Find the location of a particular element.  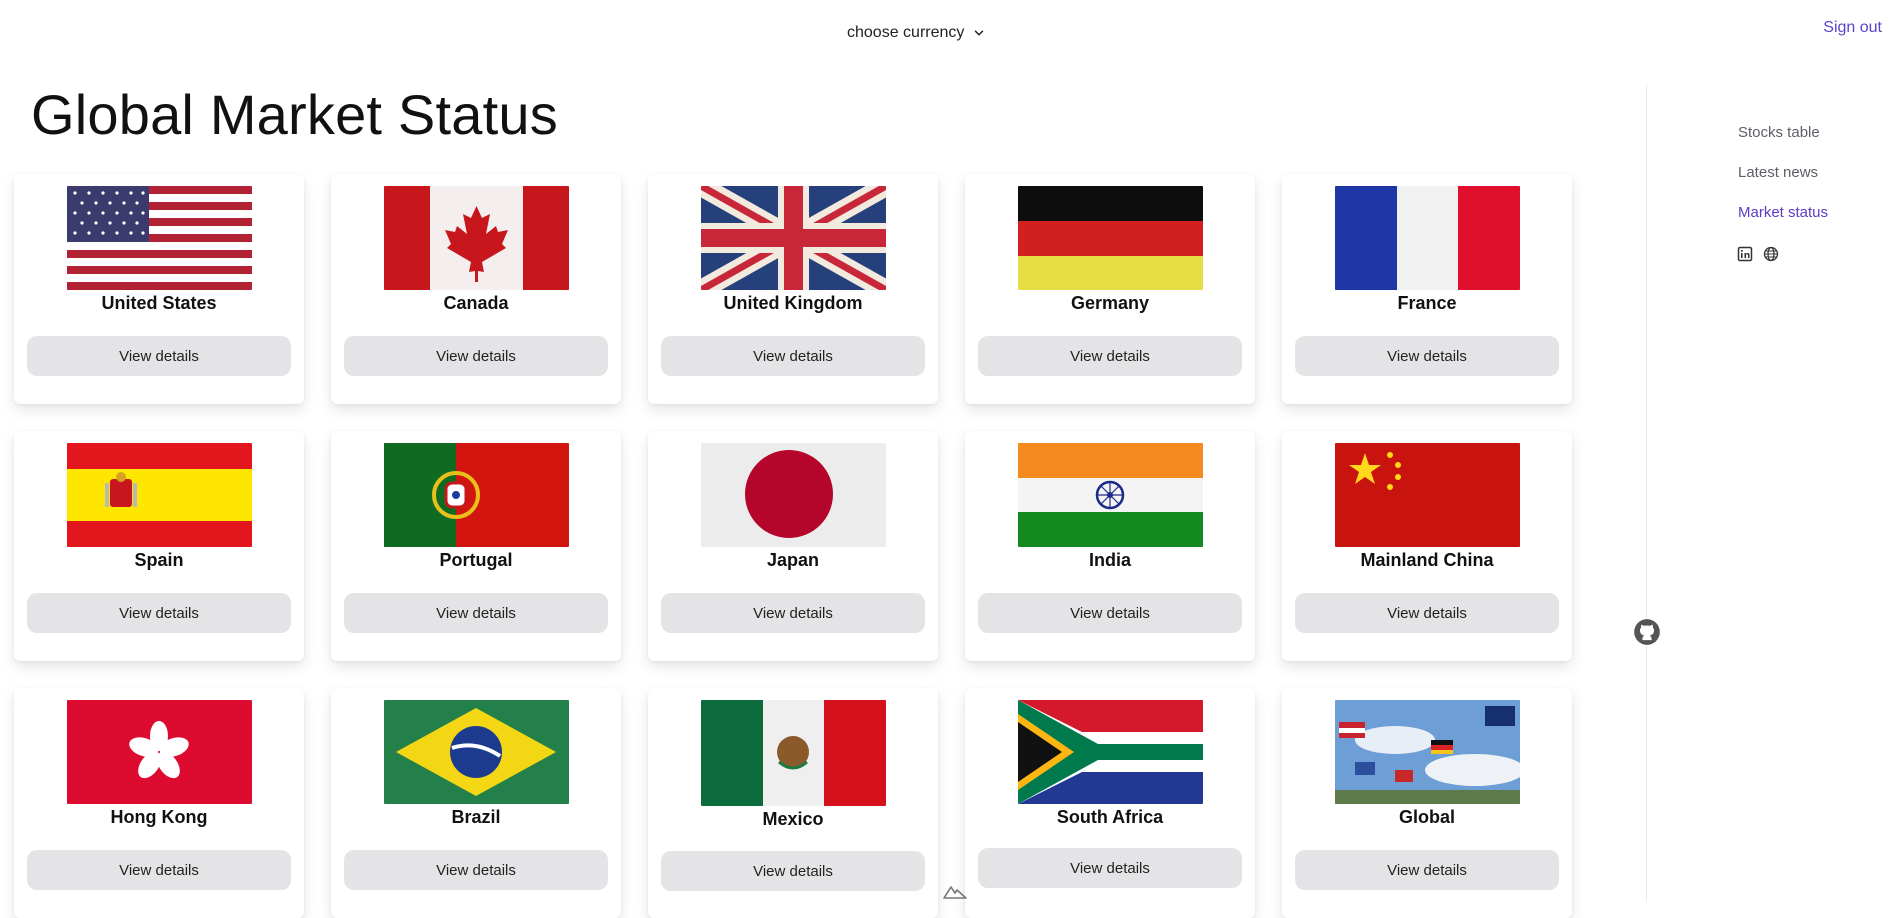

market-name: Canada is located at coordinates (476, 303).